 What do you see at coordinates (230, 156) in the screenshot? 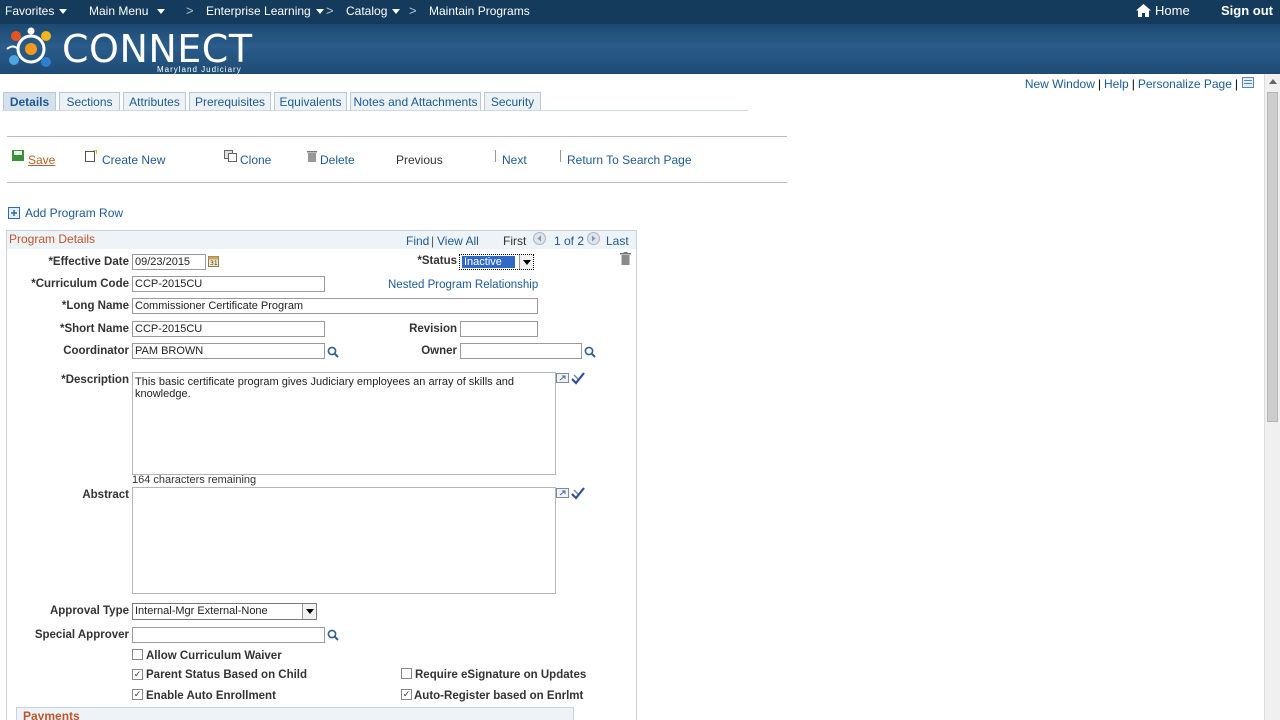
I see `clone-icon` at bounding box center [230, 156].